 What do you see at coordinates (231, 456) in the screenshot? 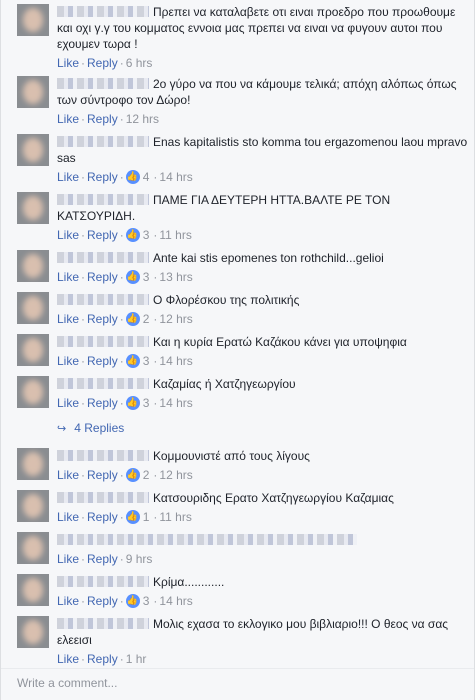
I see `comment-text: Κομμουνιστέ από τους λίγους` at bounding box center [231, 456].